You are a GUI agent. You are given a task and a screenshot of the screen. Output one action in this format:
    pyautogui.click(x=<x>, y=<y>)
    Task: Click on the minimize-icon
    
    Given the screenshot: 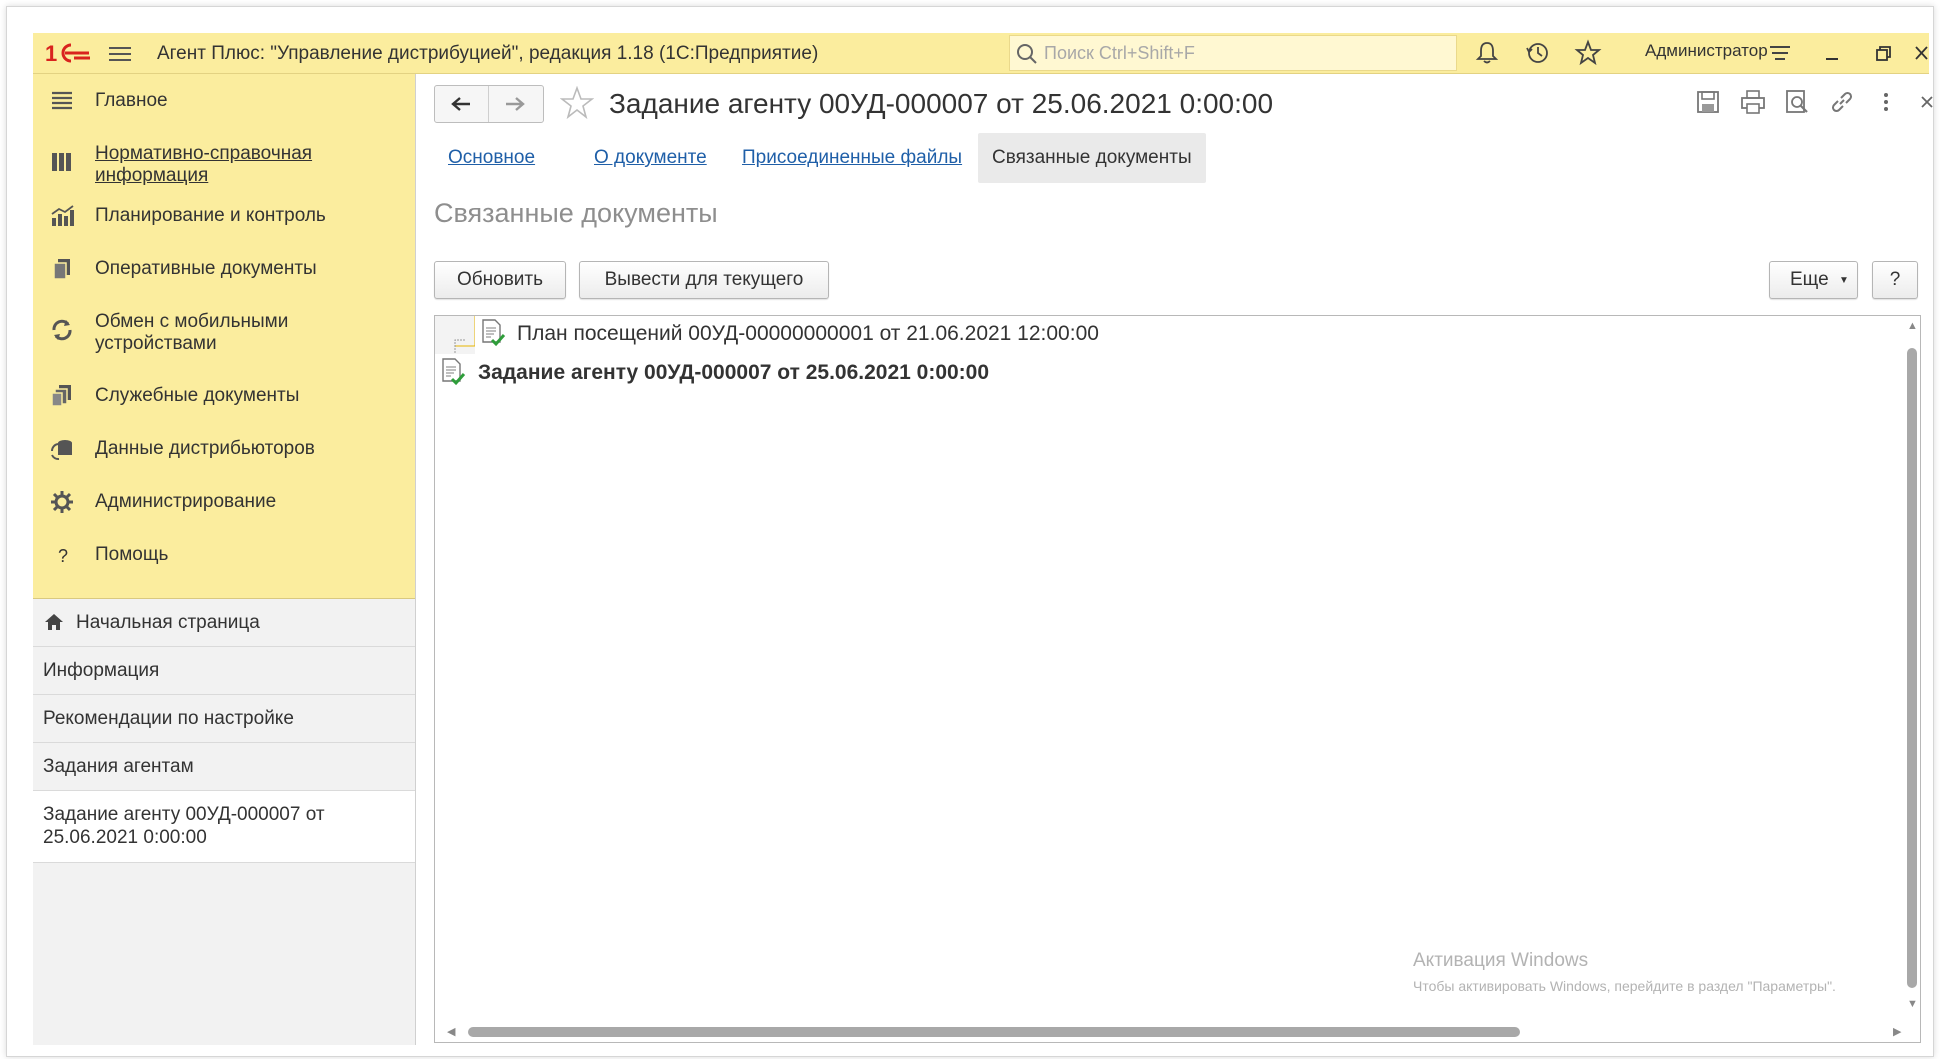 What is the action you would take?
    pyautogui.click(x=1832, y=53)
    